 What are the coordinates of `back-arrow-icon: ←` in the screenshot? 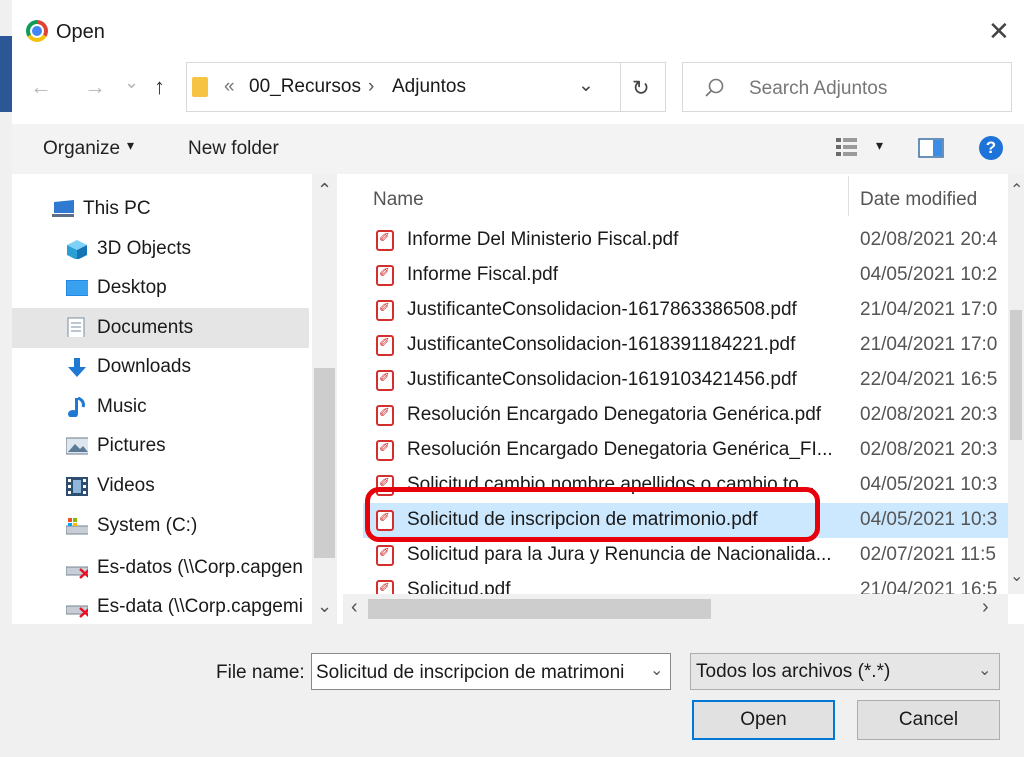 It's located at (41, 87).